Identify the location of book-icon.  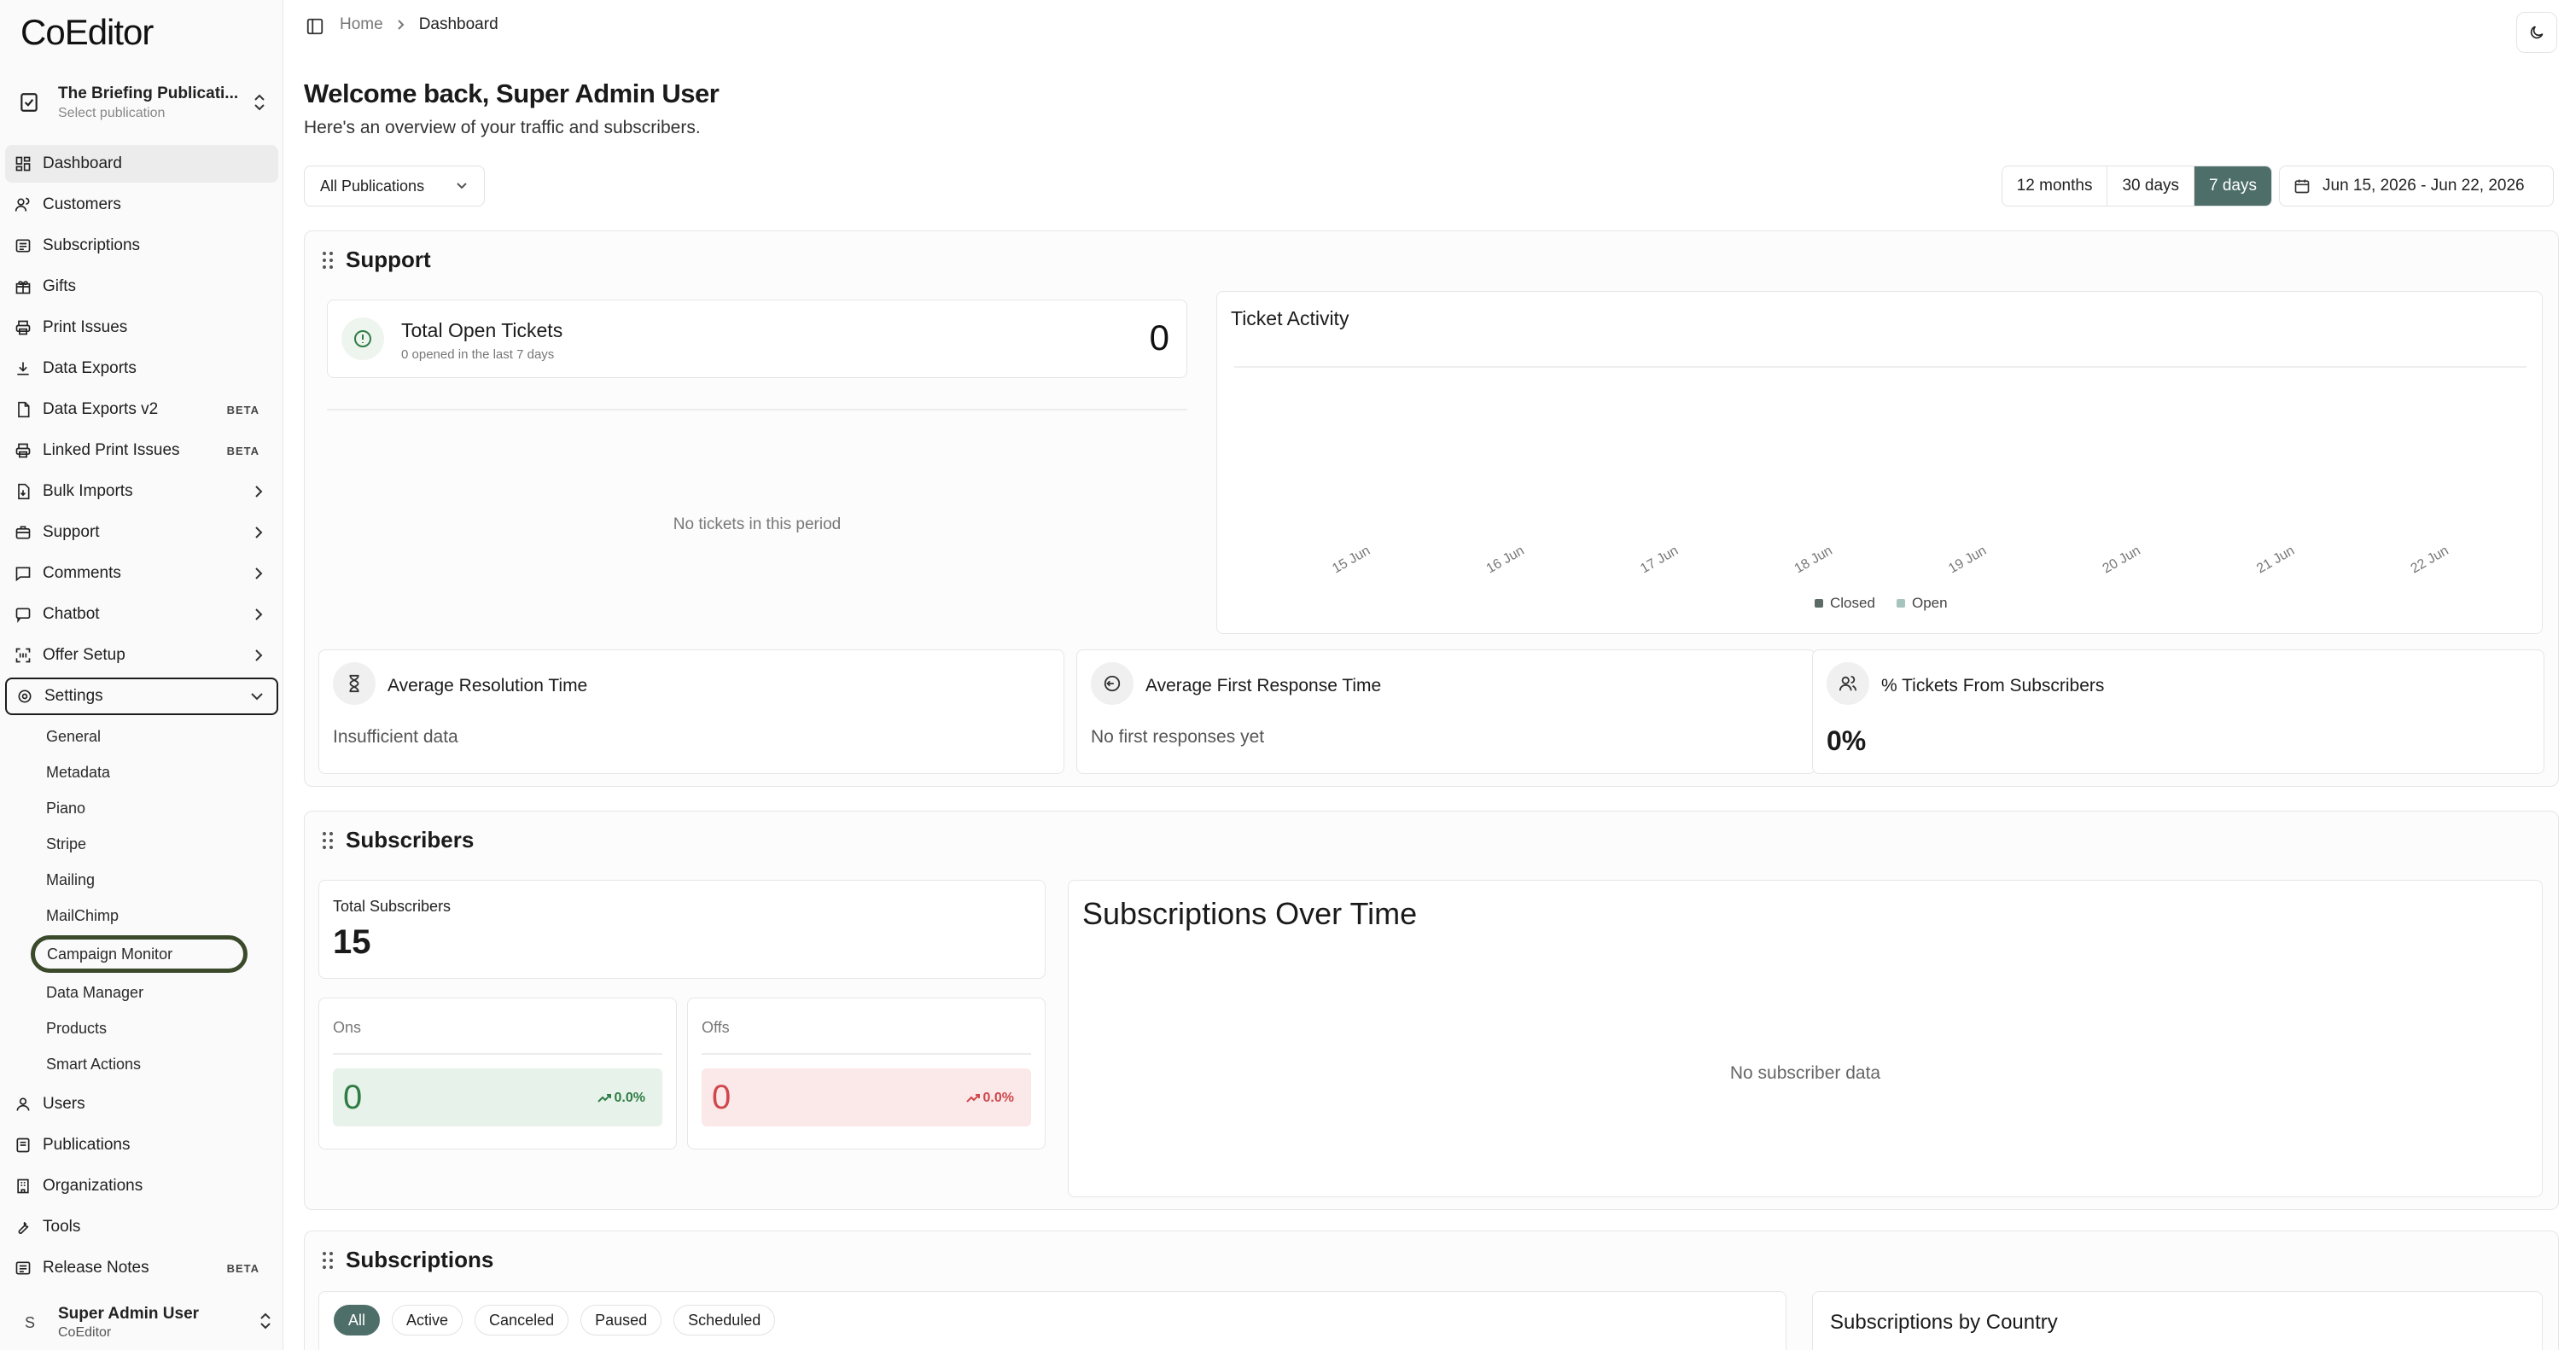
(23, 1146).